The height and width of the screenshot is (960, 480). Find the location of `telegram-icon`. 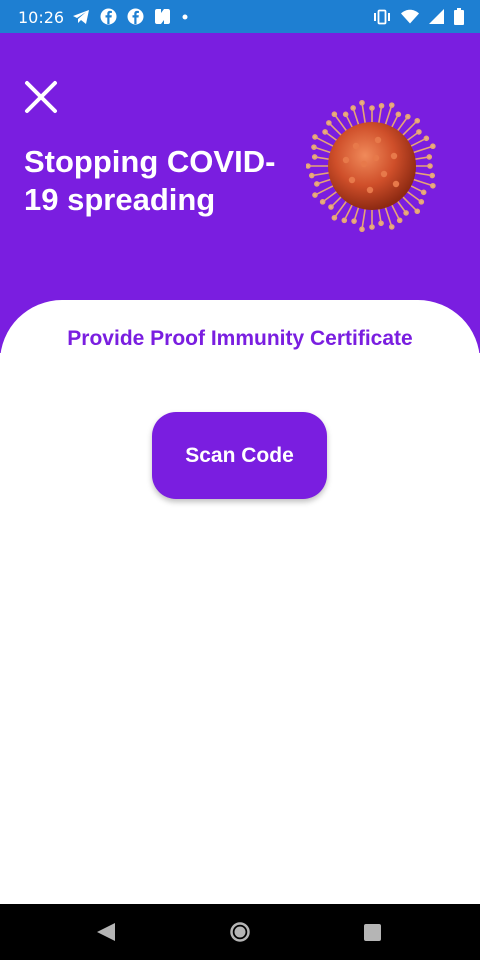

telegram-icon is located at coordinates (81, 16).